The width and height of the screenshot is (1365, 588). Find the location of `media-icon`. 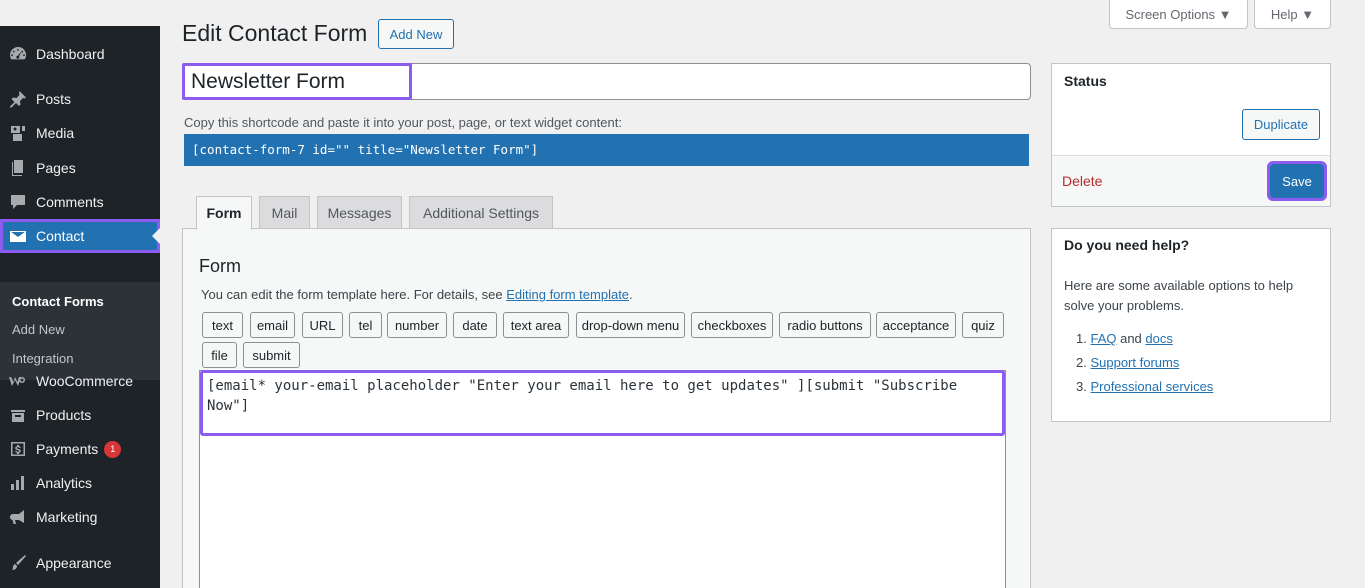

media-icon is located at coordinates (18, 133).